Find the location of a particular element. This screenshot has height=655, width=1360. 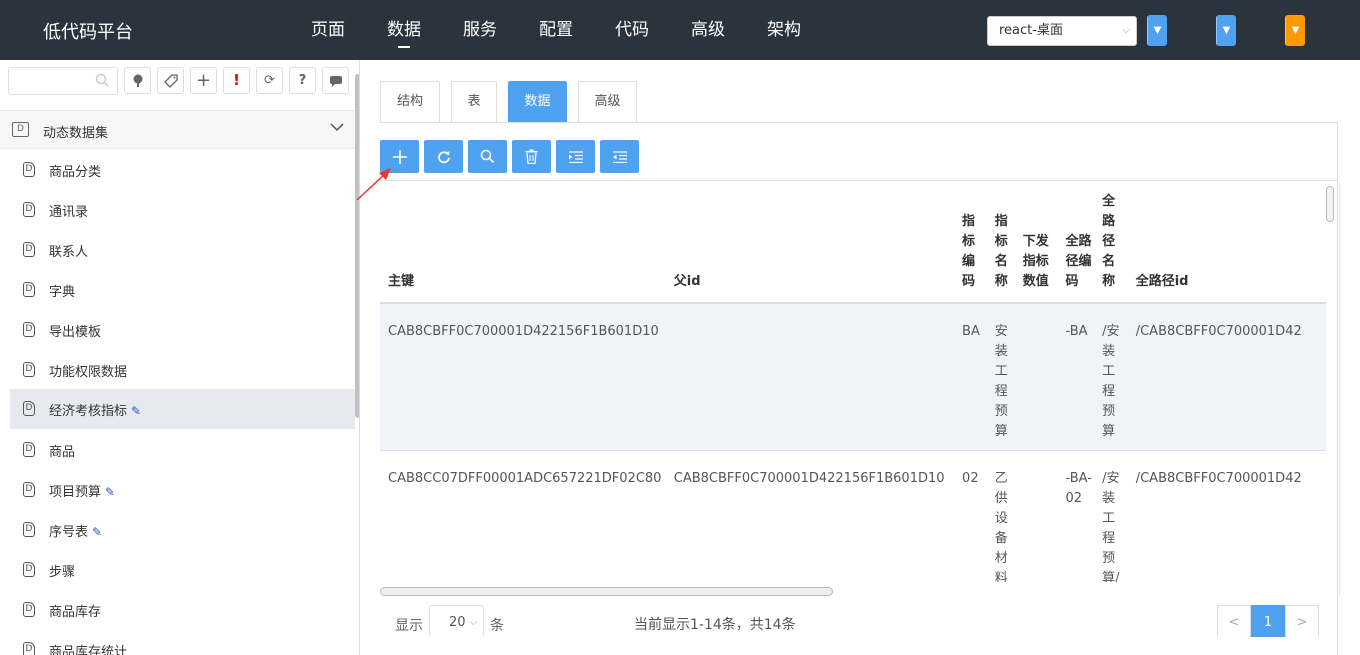

search-icon is located at coordinates (102, 82).